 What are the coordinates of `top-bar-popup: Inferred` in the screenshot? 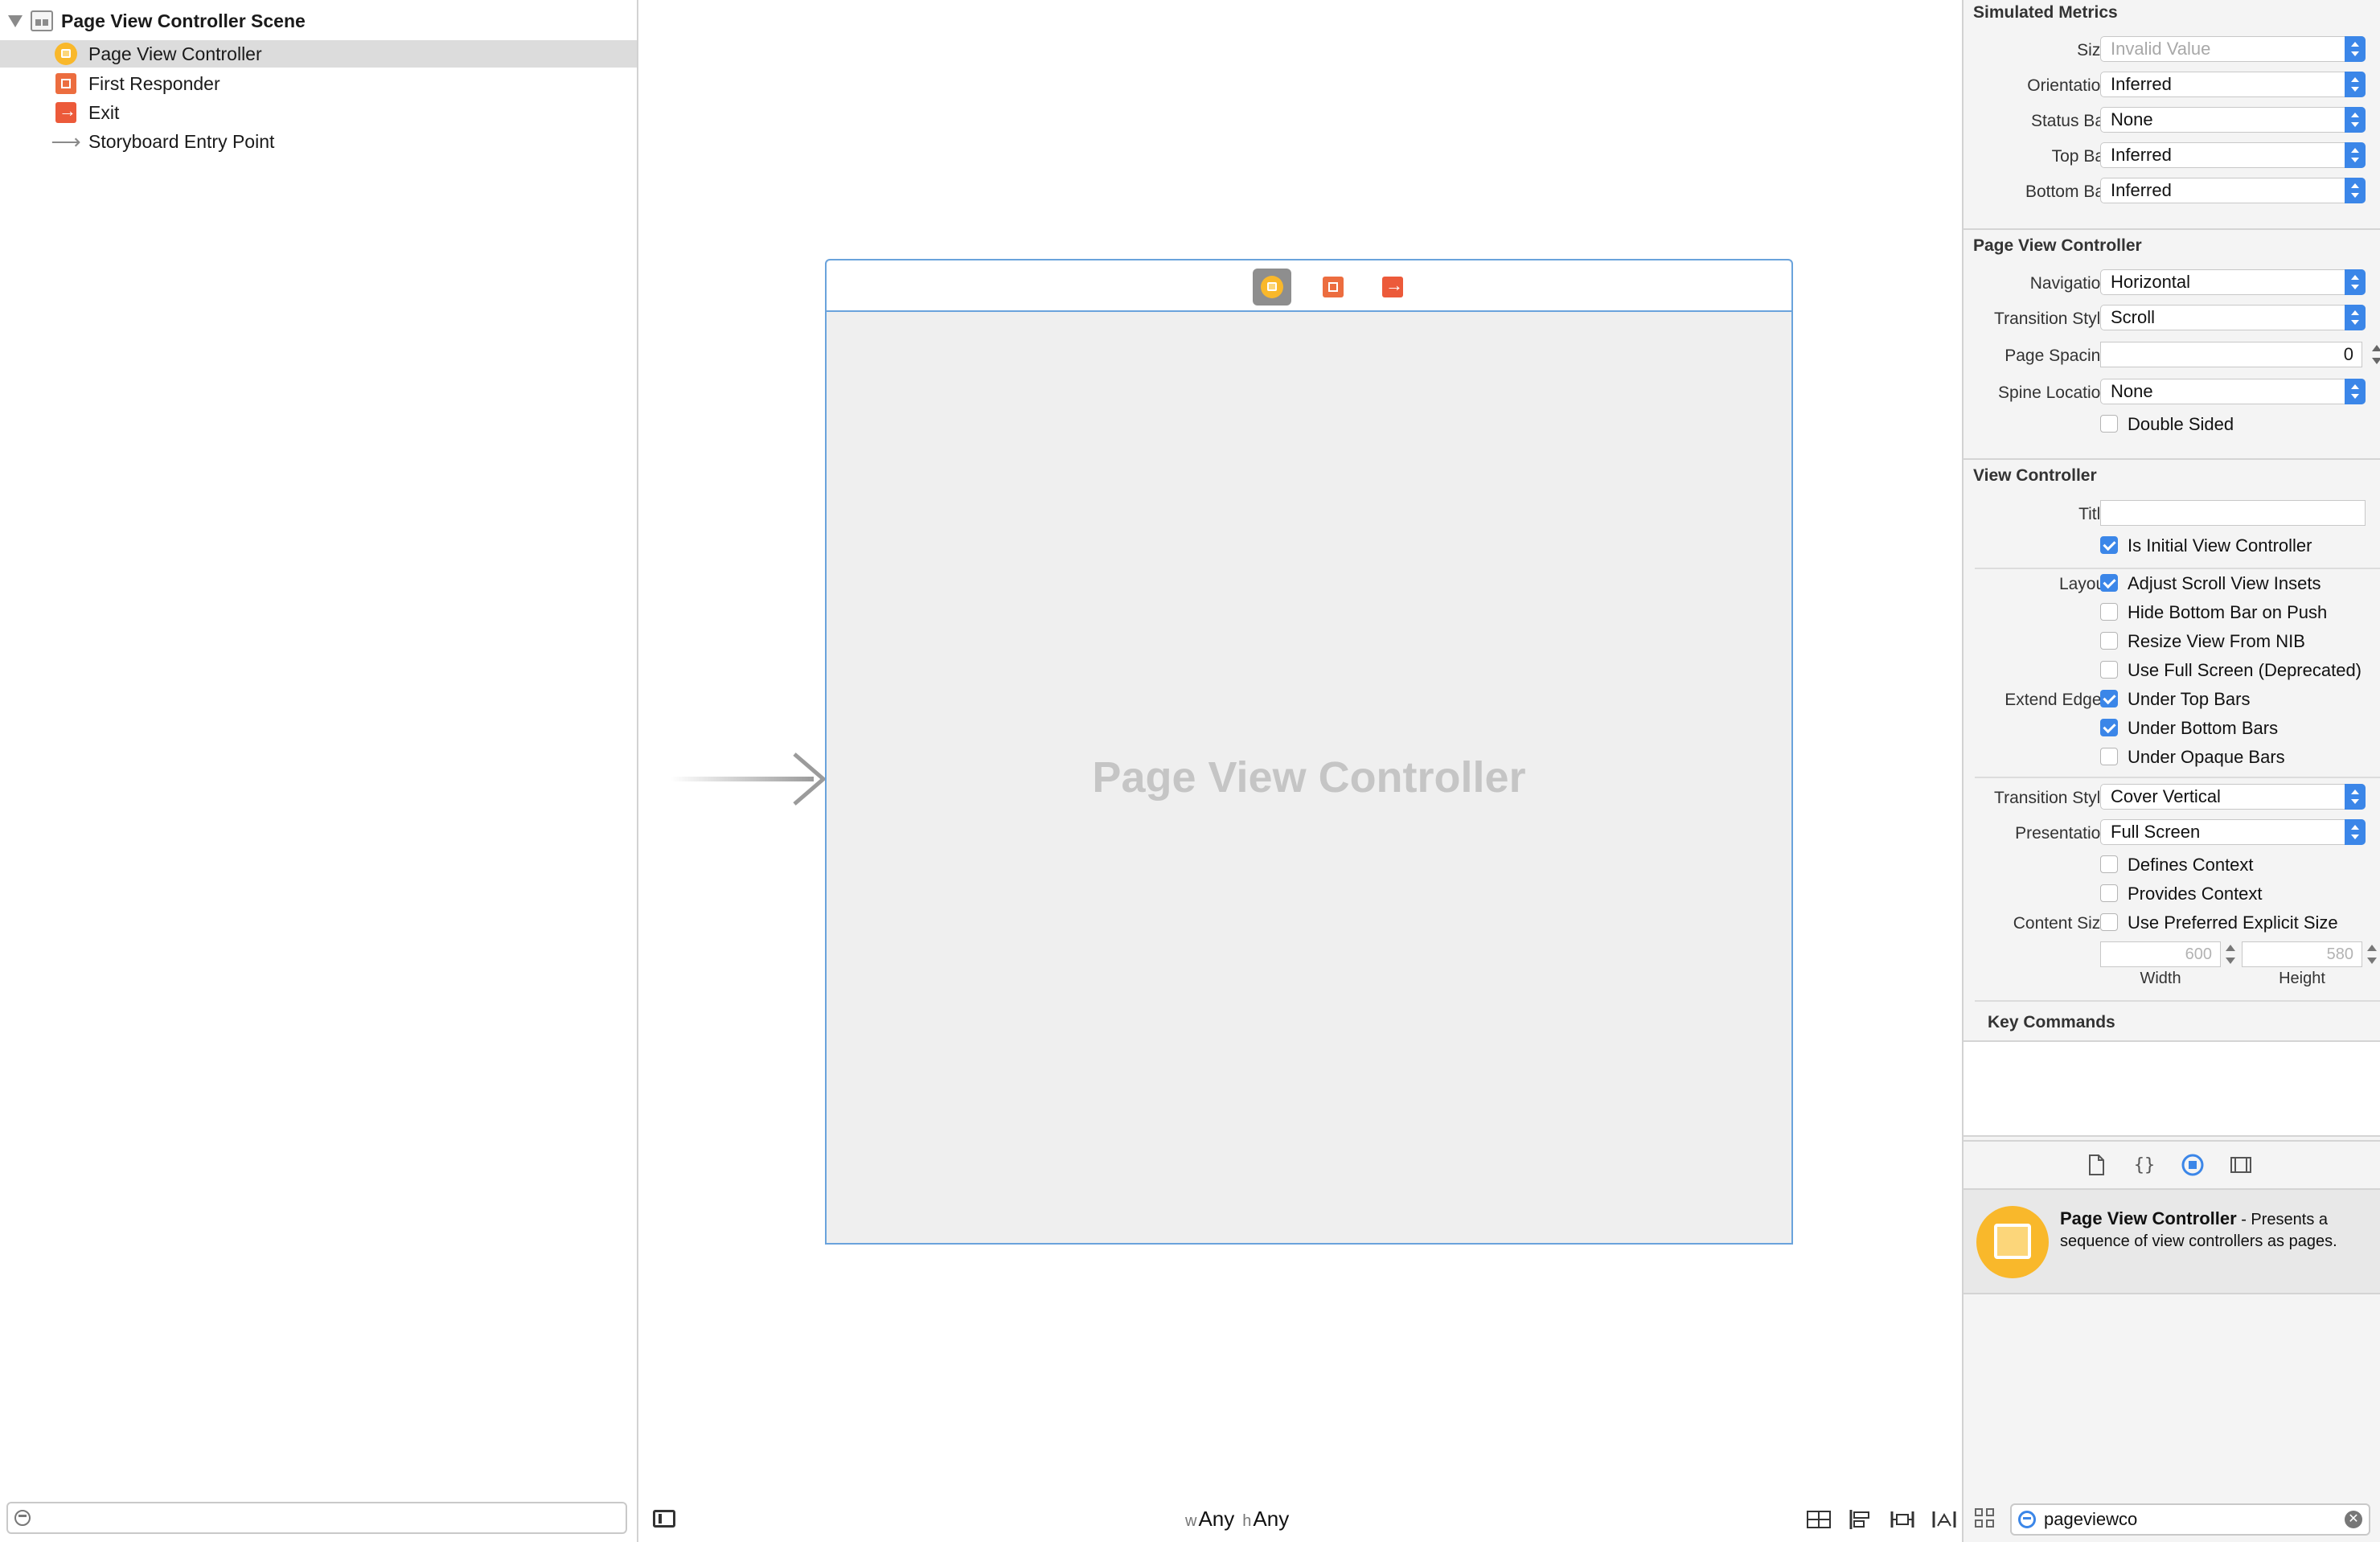 It's located at (2233, 155).